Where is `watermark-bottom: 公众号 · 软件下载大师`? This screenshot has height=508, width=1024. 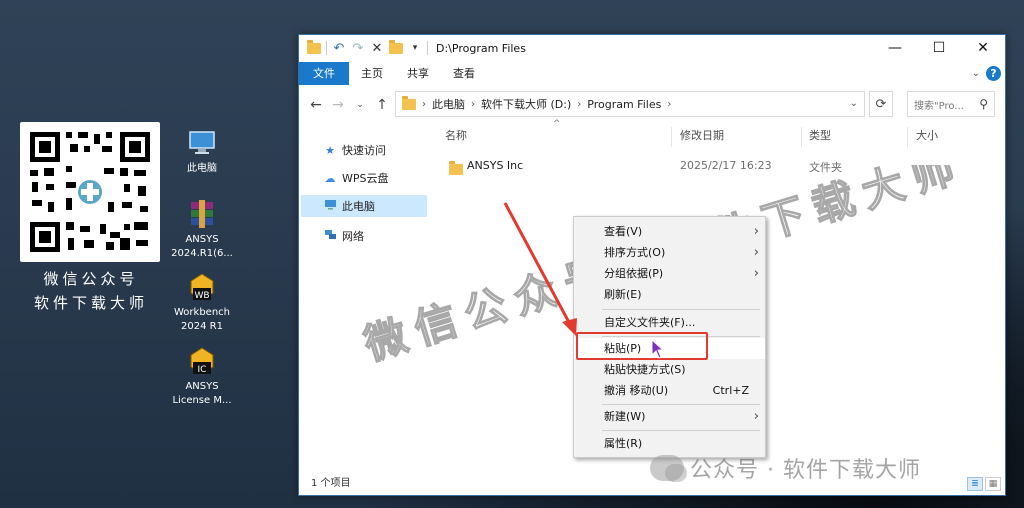 watermark-bottom: 公众号 · 软件下载大师 is located at coordinates (785, 468).